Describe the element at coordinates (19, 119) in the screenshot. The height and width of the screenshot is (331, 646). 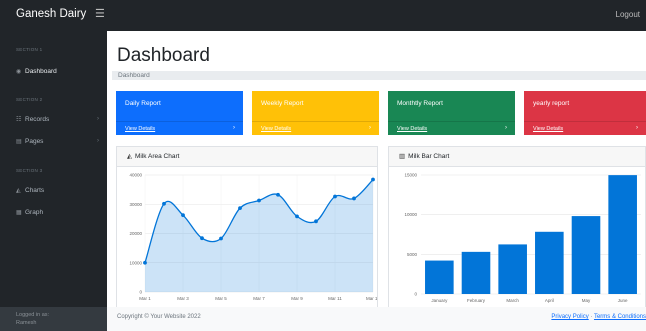
I see `columns-icon: ☷` at that location.